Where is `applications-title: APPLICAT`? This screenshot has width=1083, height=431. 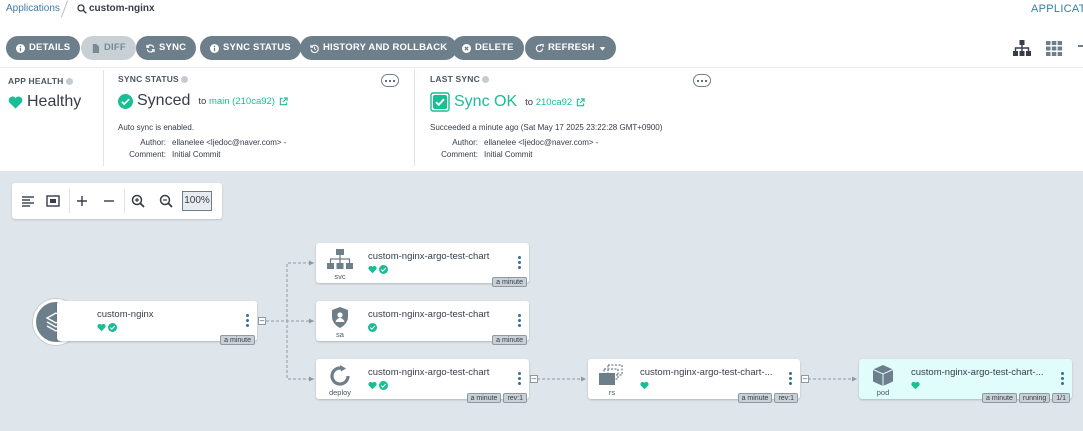 applications-title: APPLICAT is located at coordinates (1057, 9).